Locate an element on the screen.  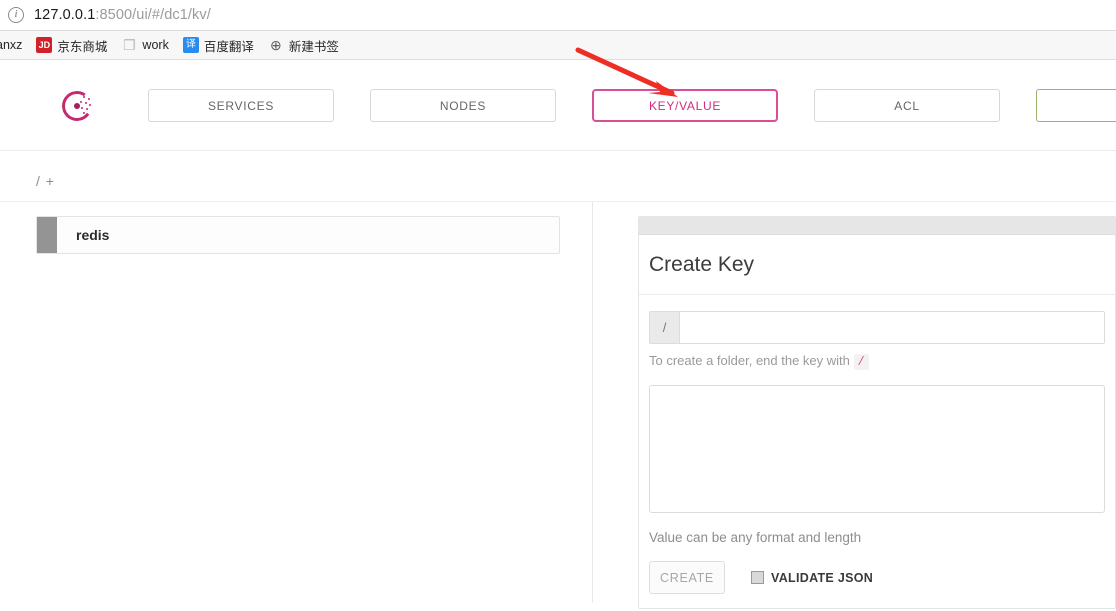
value-textarea is located at coordinates (877, 449).